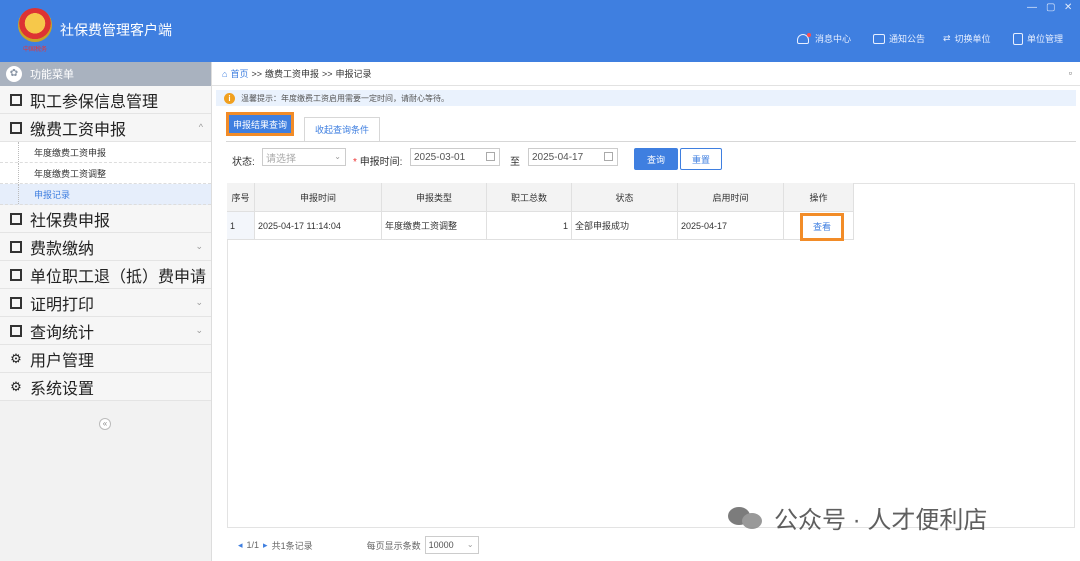  What do you see at coordinates (62, 249) in the screenshot?
I see `sidebar-item-label: 费款缴纳` at bounding box center [62, 249].